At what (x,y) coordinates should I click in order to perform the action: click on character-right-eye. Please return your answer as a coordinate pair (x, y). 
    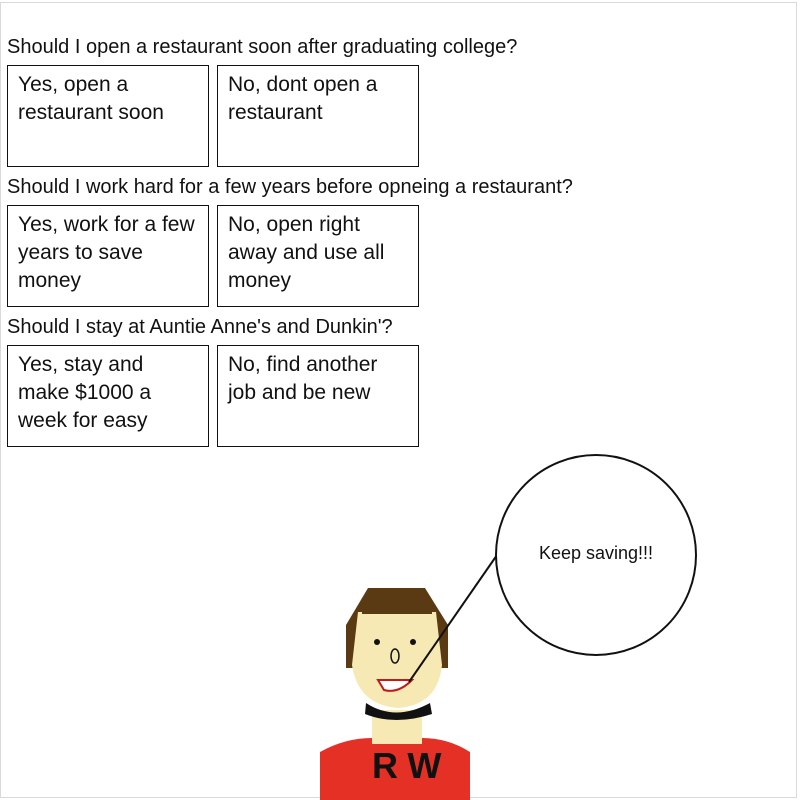
    Looking at the image, I should click on (413, 642).